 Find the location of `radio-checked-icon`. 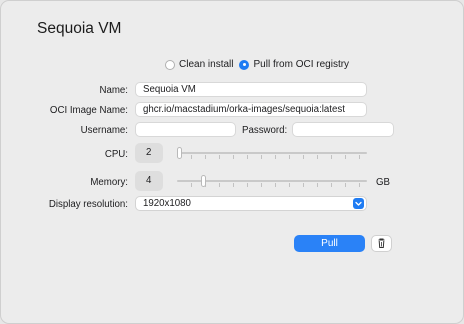

radio-checked-icon is located at coordinates (244, 64).